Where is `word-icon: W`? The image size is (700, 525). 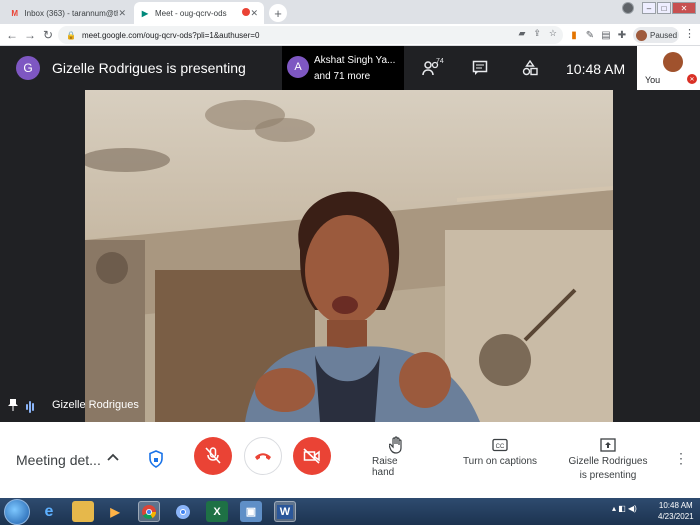
word-icon: W is located at coordinates (285, 511).